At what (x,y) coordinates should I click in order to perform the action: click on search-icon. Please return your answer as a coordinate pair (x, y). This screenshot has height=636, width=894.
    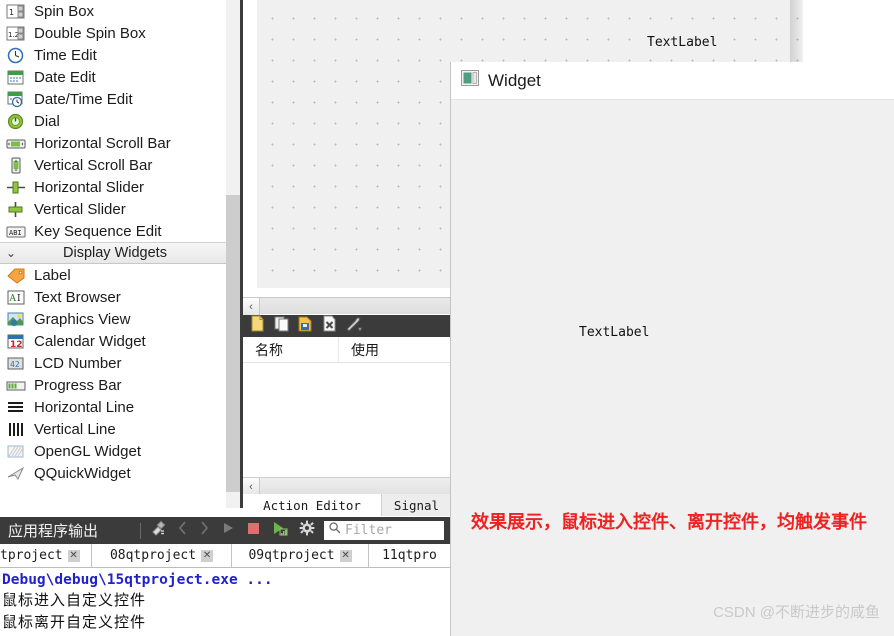
    Looking at the image, I should click on (335, 530).